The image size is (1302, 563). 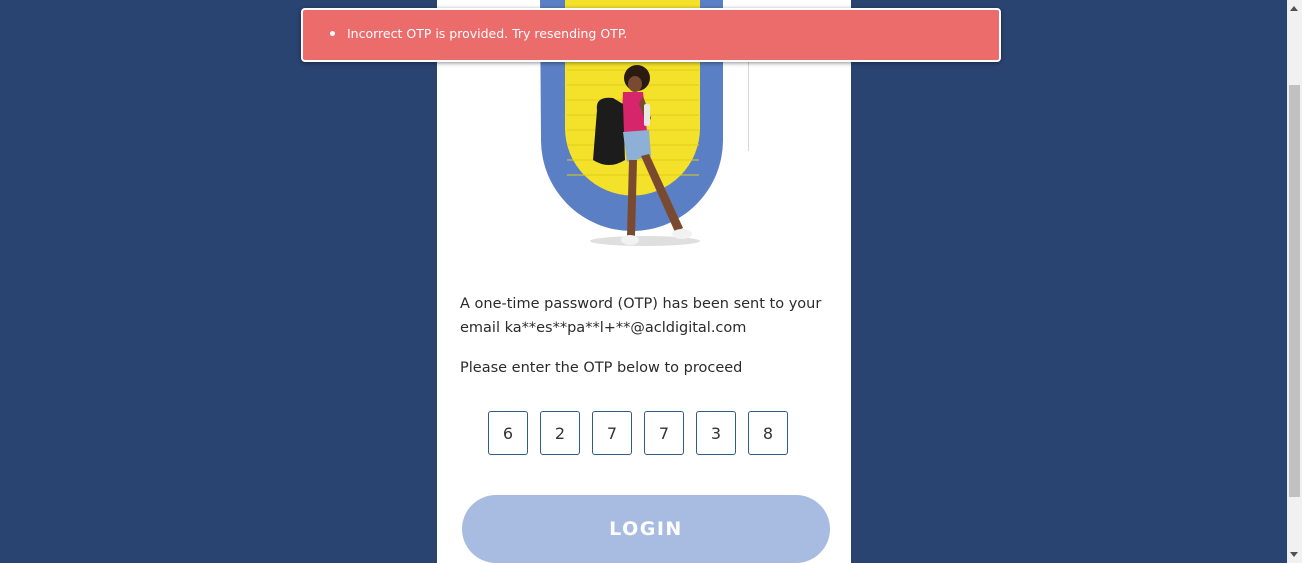 What do you see at coordinates (332, 33) in the screenshot?
I see `bullet-icon` at bounding box center [332, 33].